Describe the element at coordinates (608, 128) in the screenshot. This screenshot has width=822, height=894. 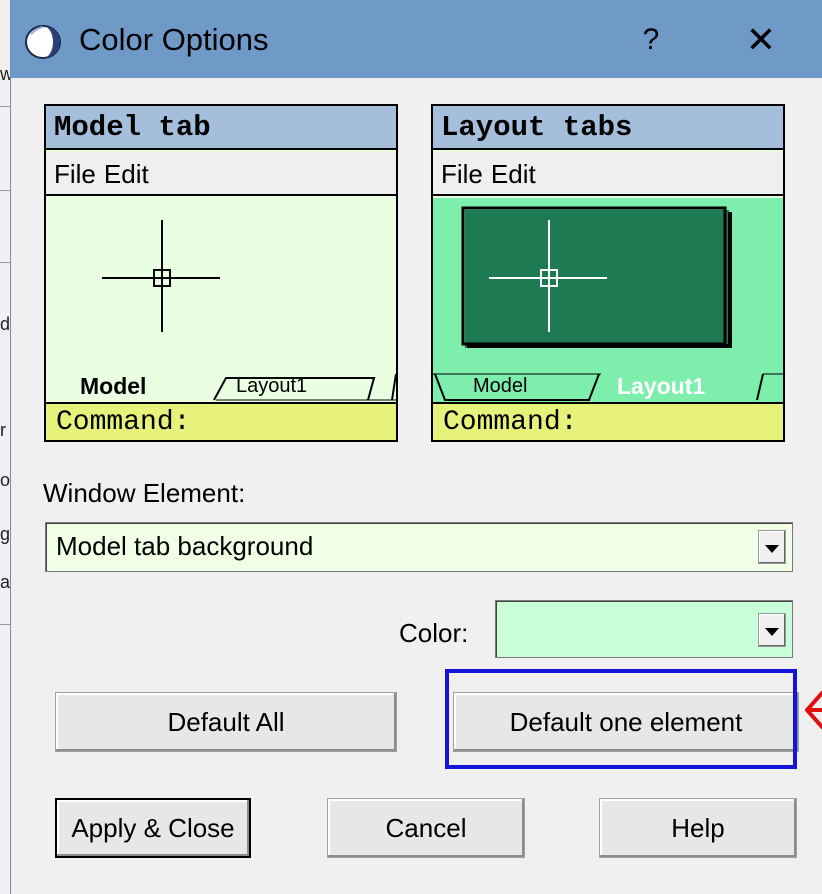
I see `preview-header: Layout tabs` at that location.